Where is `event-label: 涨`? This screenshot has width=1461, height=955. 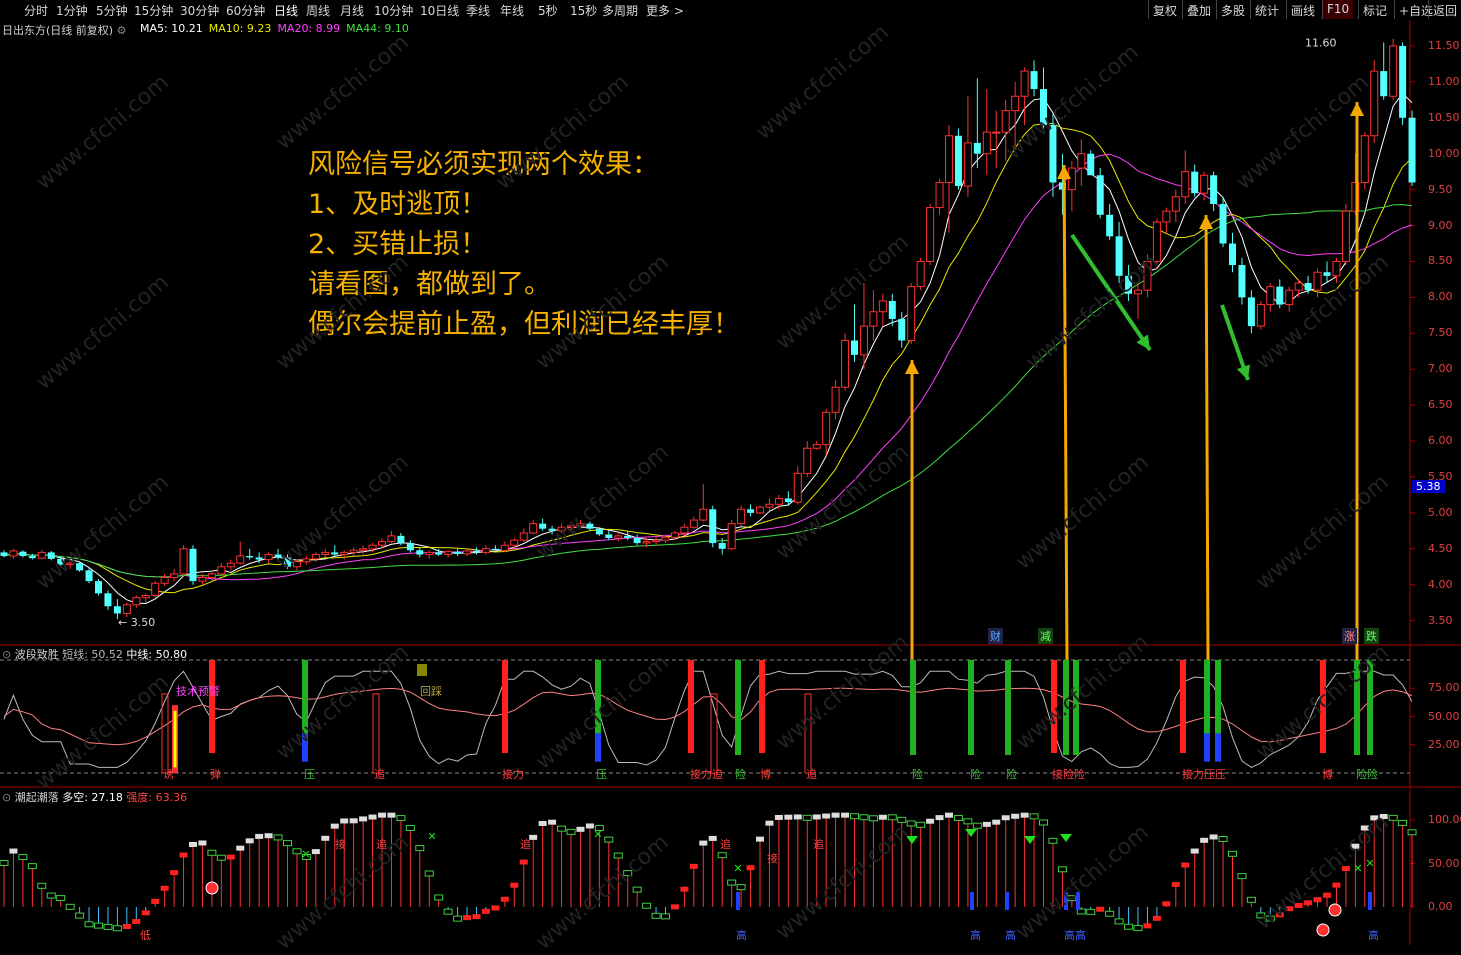 event-label: 涨 is located at coordinates (1349, 636).